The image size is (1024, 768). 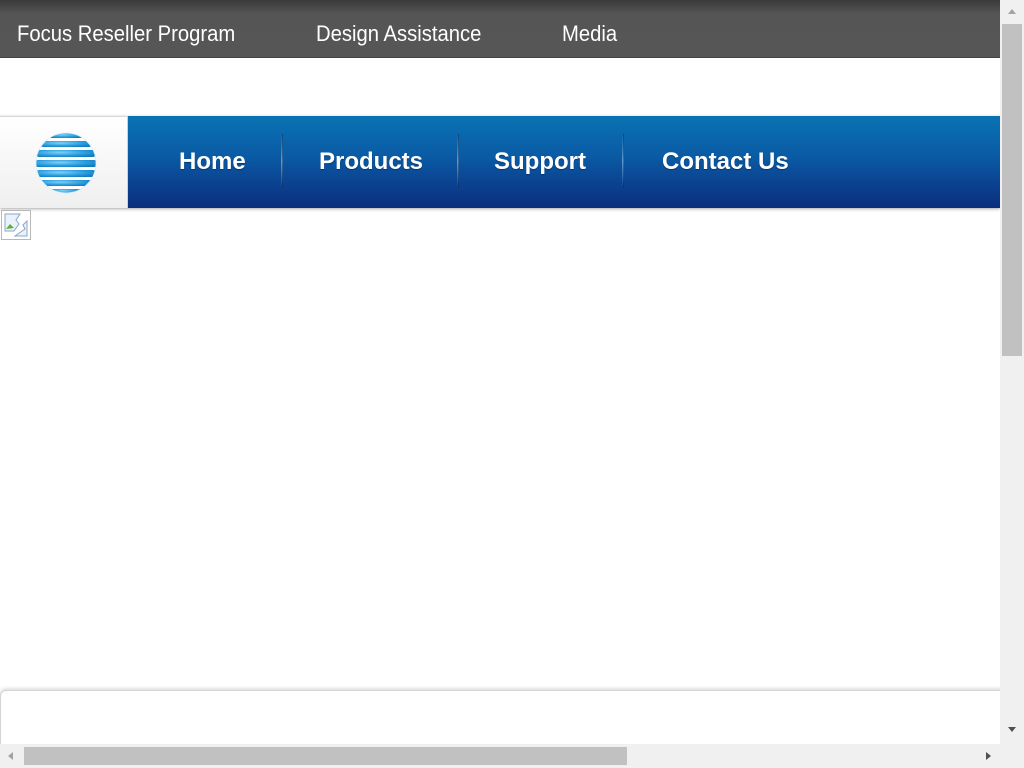 What do you see at coordinates (988, 756) in the screenshot?
I see `scroll-right-icon` at bounding box center [988, 756].